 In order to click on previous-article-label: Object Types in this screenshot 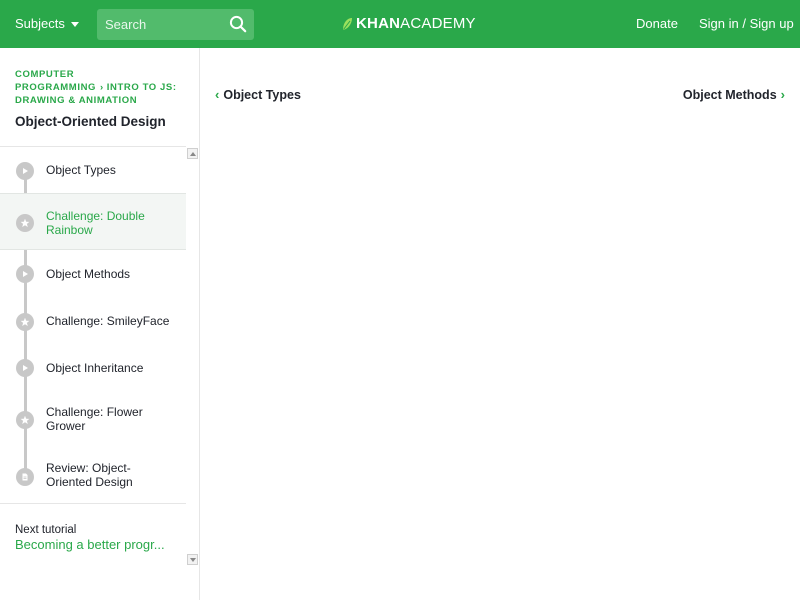, I will do `click(262, 95)`.